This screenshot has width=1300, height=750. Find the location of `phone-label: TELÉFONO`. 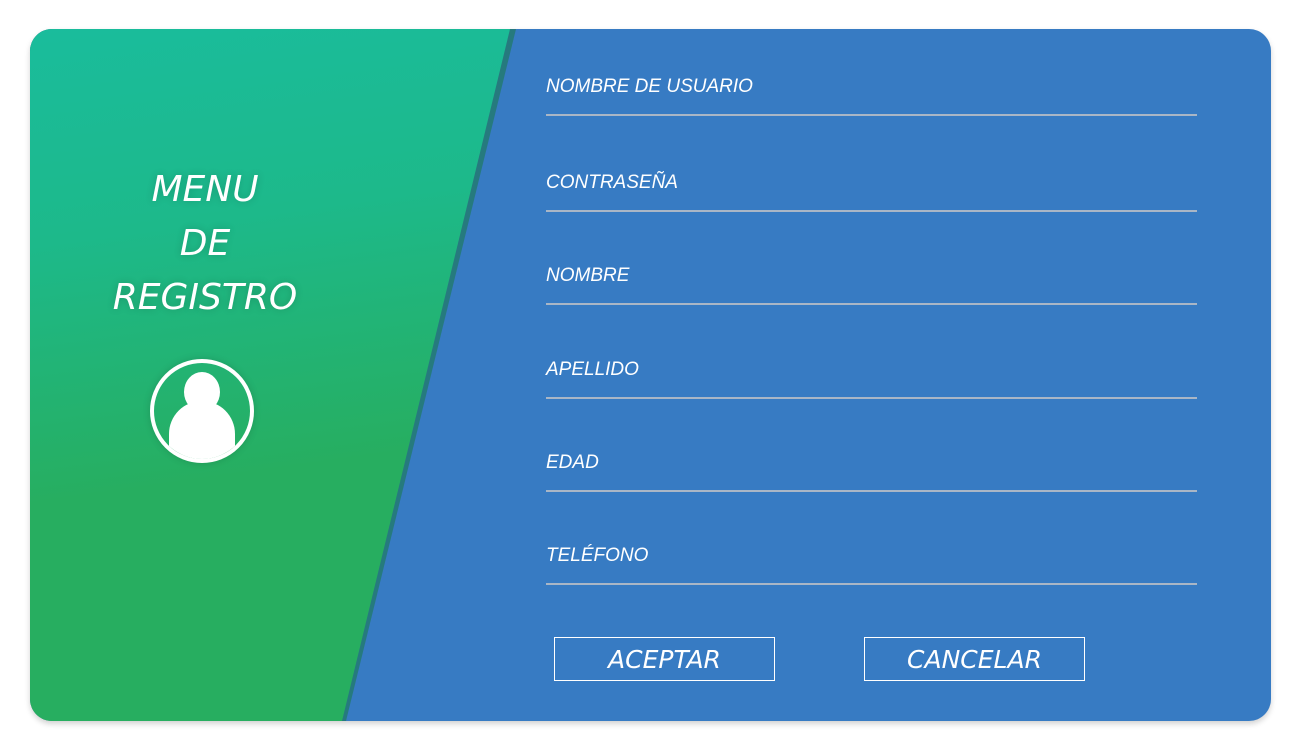

phone-label: TELÉFONO is located at coordinates (597, 555).